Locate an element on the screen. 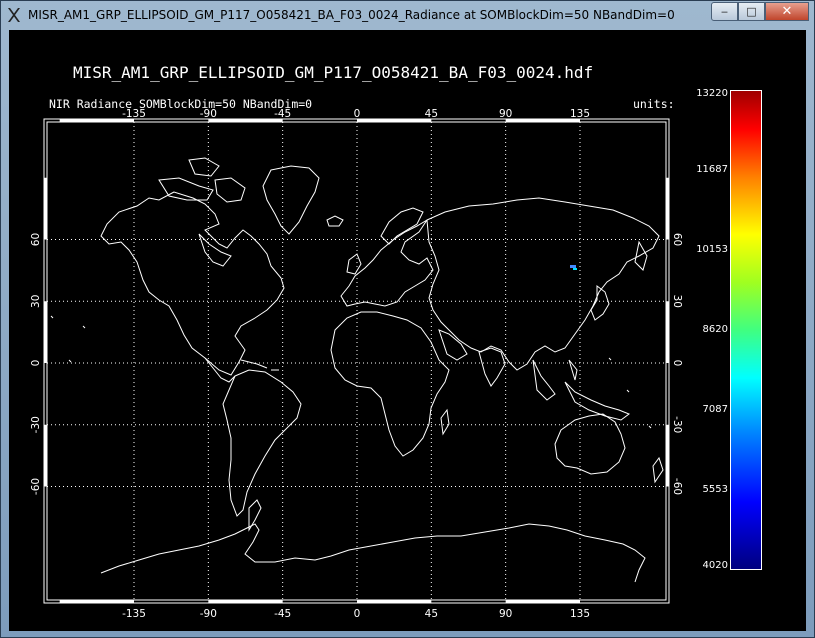  data-swath is located at coordinates (573, 267).